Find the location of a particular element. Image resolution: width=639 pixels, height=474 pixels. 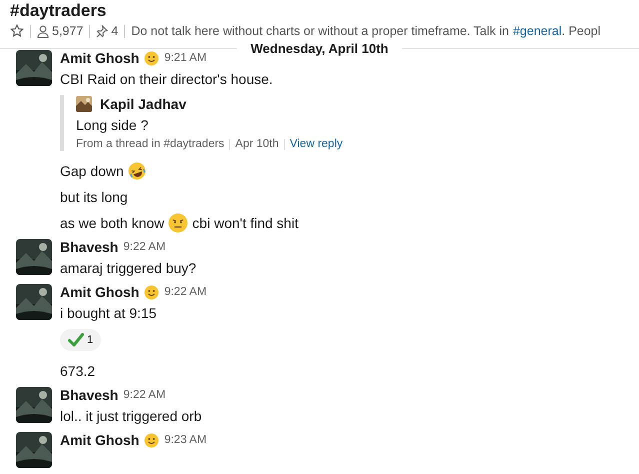

quote-text: Long side ? is located at coordinates (113, 125).